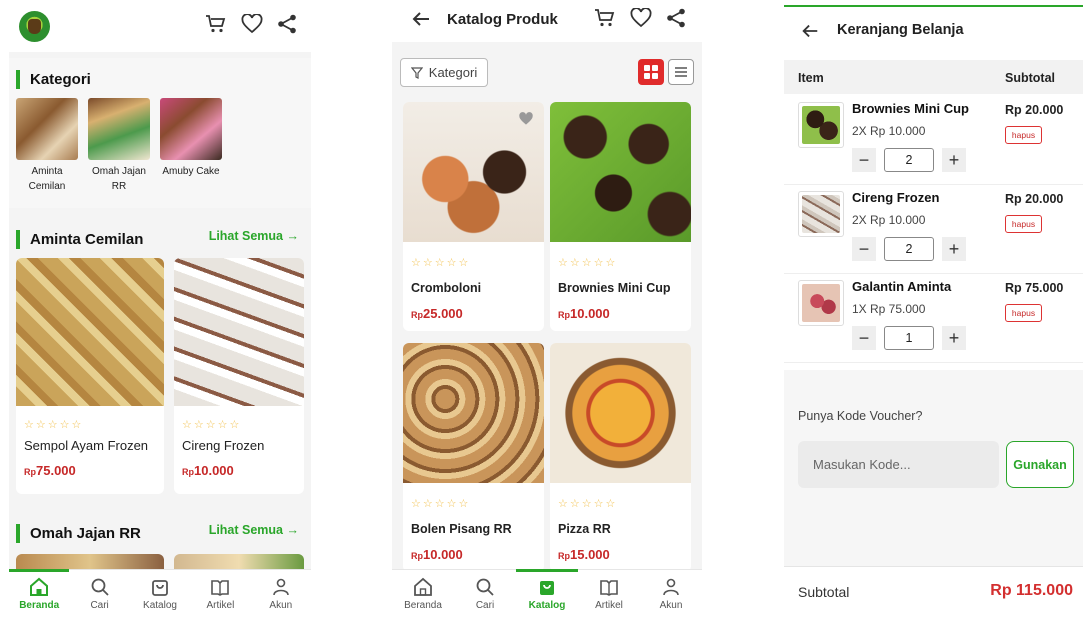 The width and height of the screenshot is (1083, 617). Describe the element at coordinates (78, 533) in the screenshot. I see `section-title: Omah Jajan RR` at that location.